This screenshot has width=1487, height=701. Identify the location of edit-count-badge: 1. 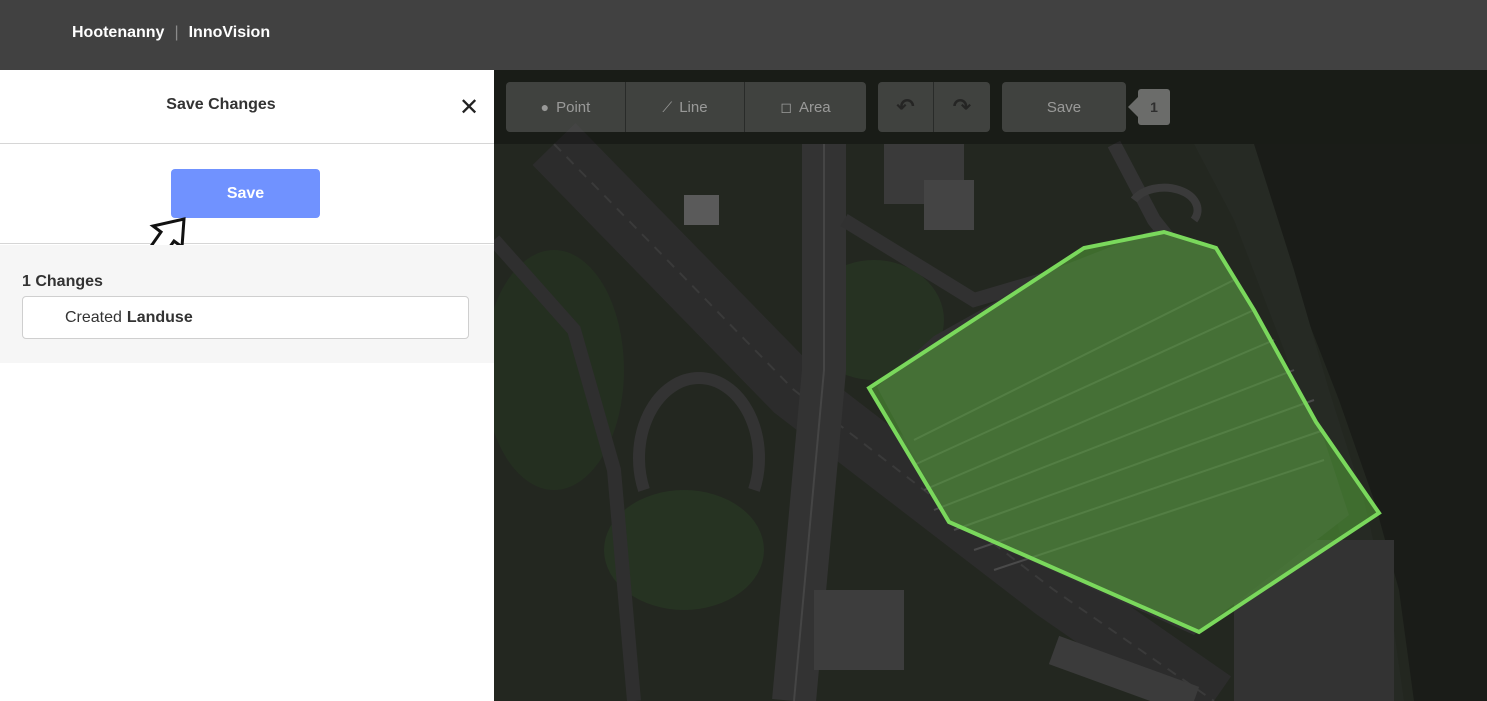
(1149, 107).